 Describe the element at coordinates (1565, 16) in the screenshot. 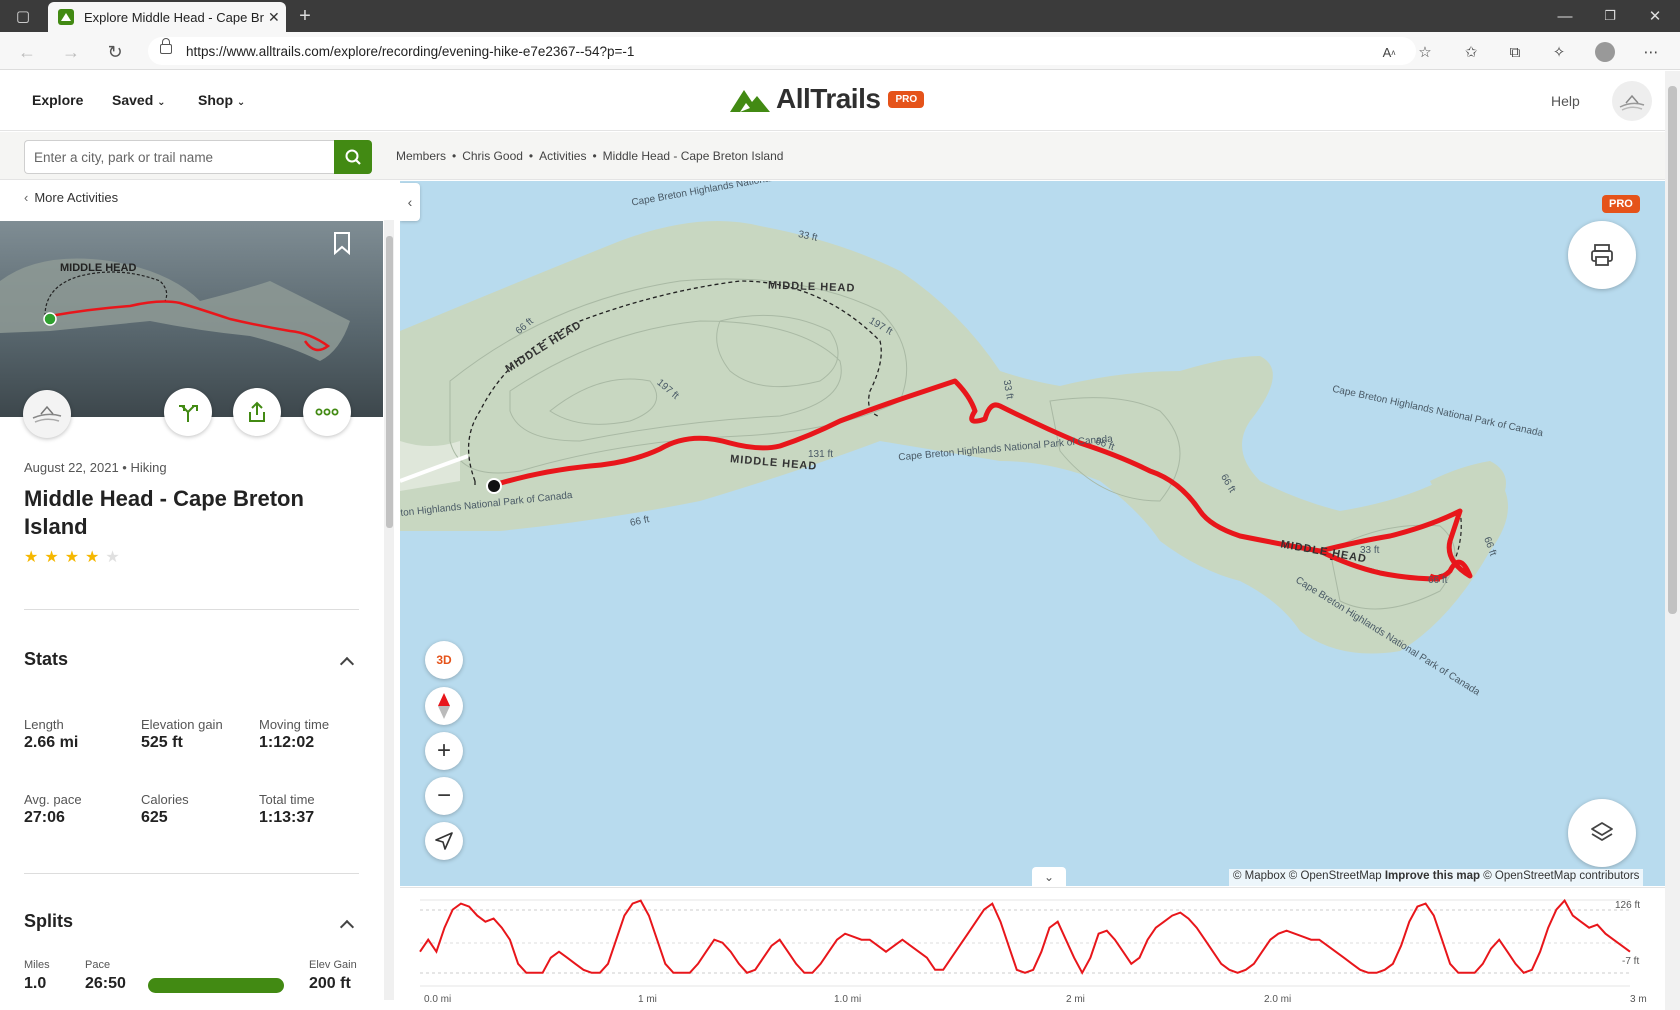

I see `minimize-icon: —` at that location.